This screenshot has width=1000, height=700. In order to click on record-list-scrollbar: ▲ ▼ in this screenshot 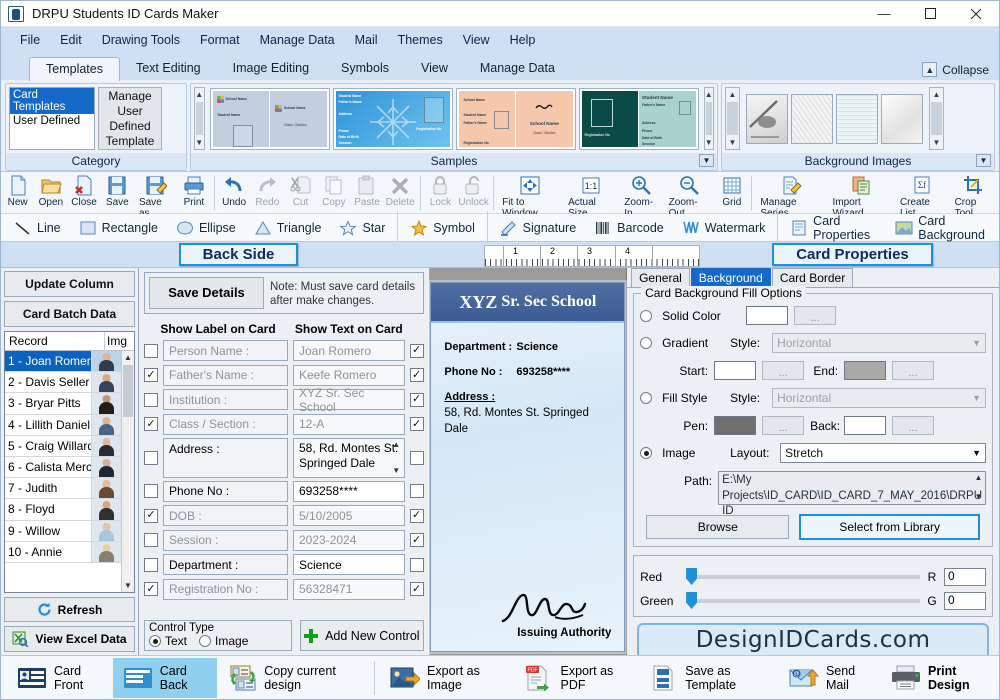, I will do `click(127, 471)`.